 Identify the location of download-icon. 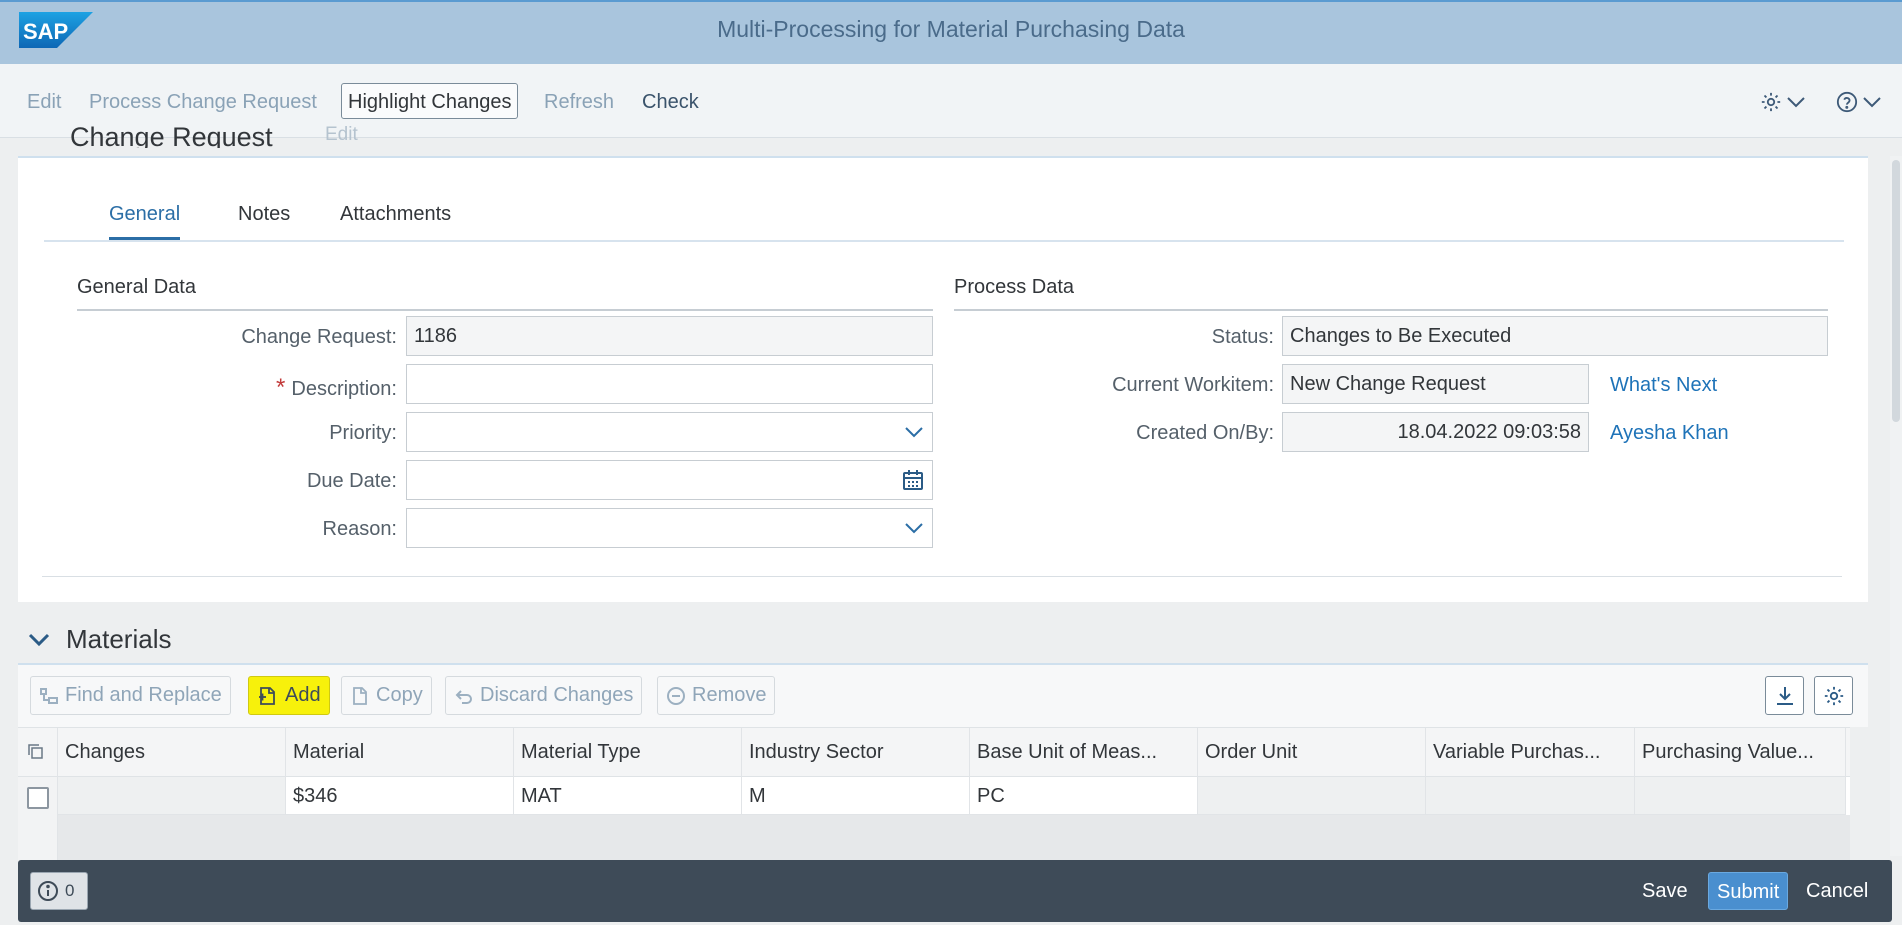
(1784, 695).